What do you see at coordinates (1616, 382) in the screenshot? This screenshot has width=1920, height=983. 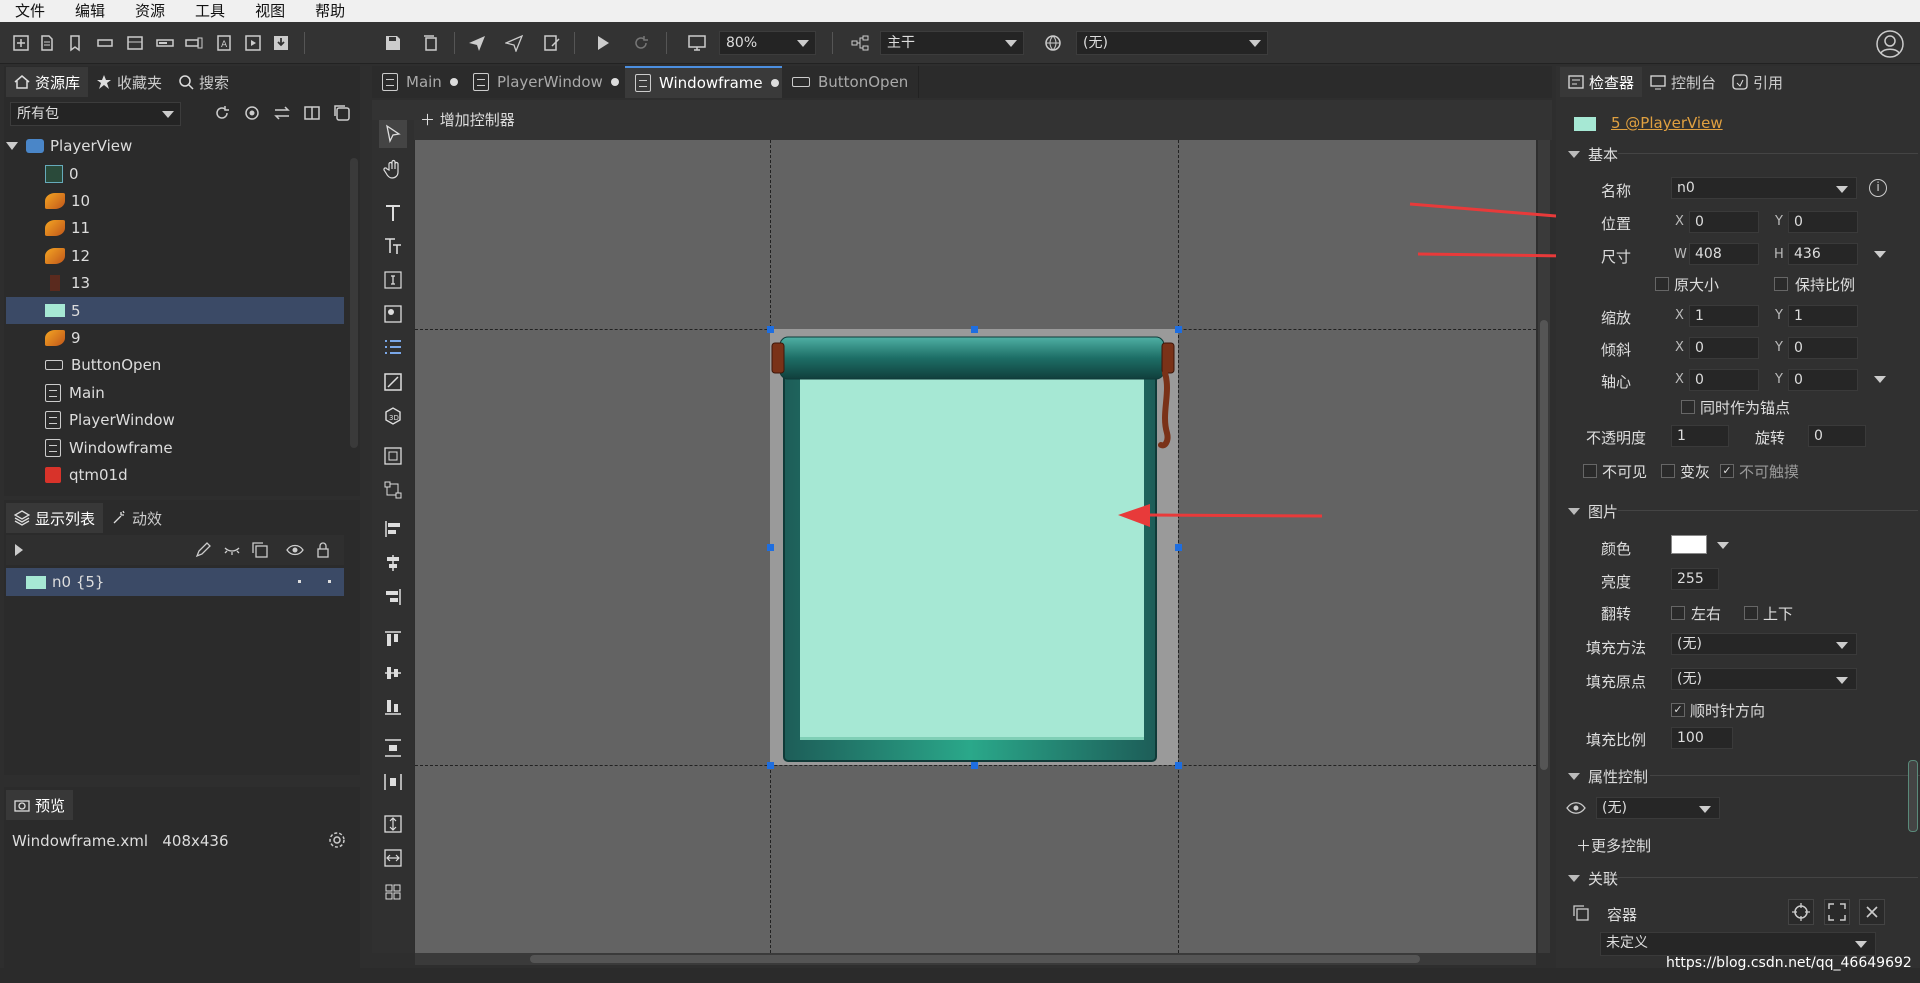 I see `pivot-label: 轴心` at bounding box center [1616, 382].